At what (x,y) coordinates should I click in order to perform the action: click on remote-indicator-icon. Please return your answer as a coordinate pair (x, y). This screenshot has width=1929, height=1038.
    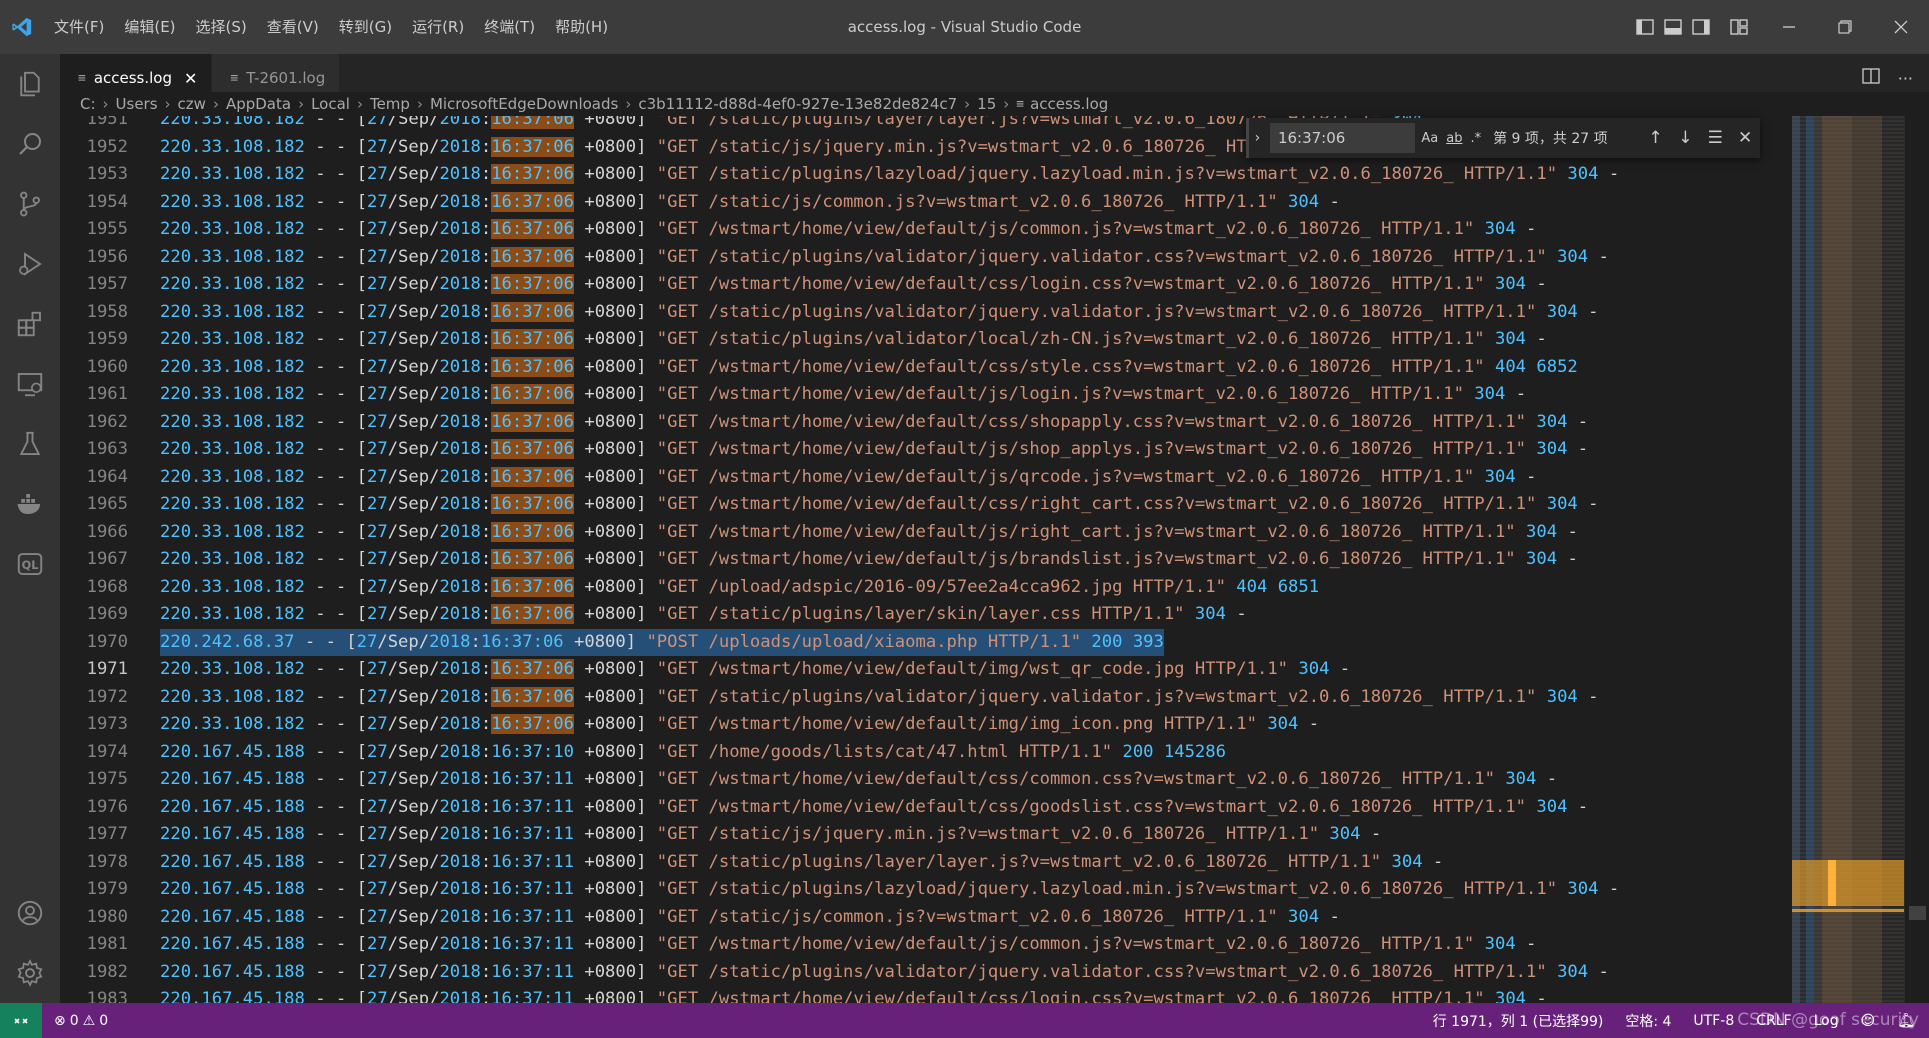
    Looking at the image, I should click on (21, 1020).